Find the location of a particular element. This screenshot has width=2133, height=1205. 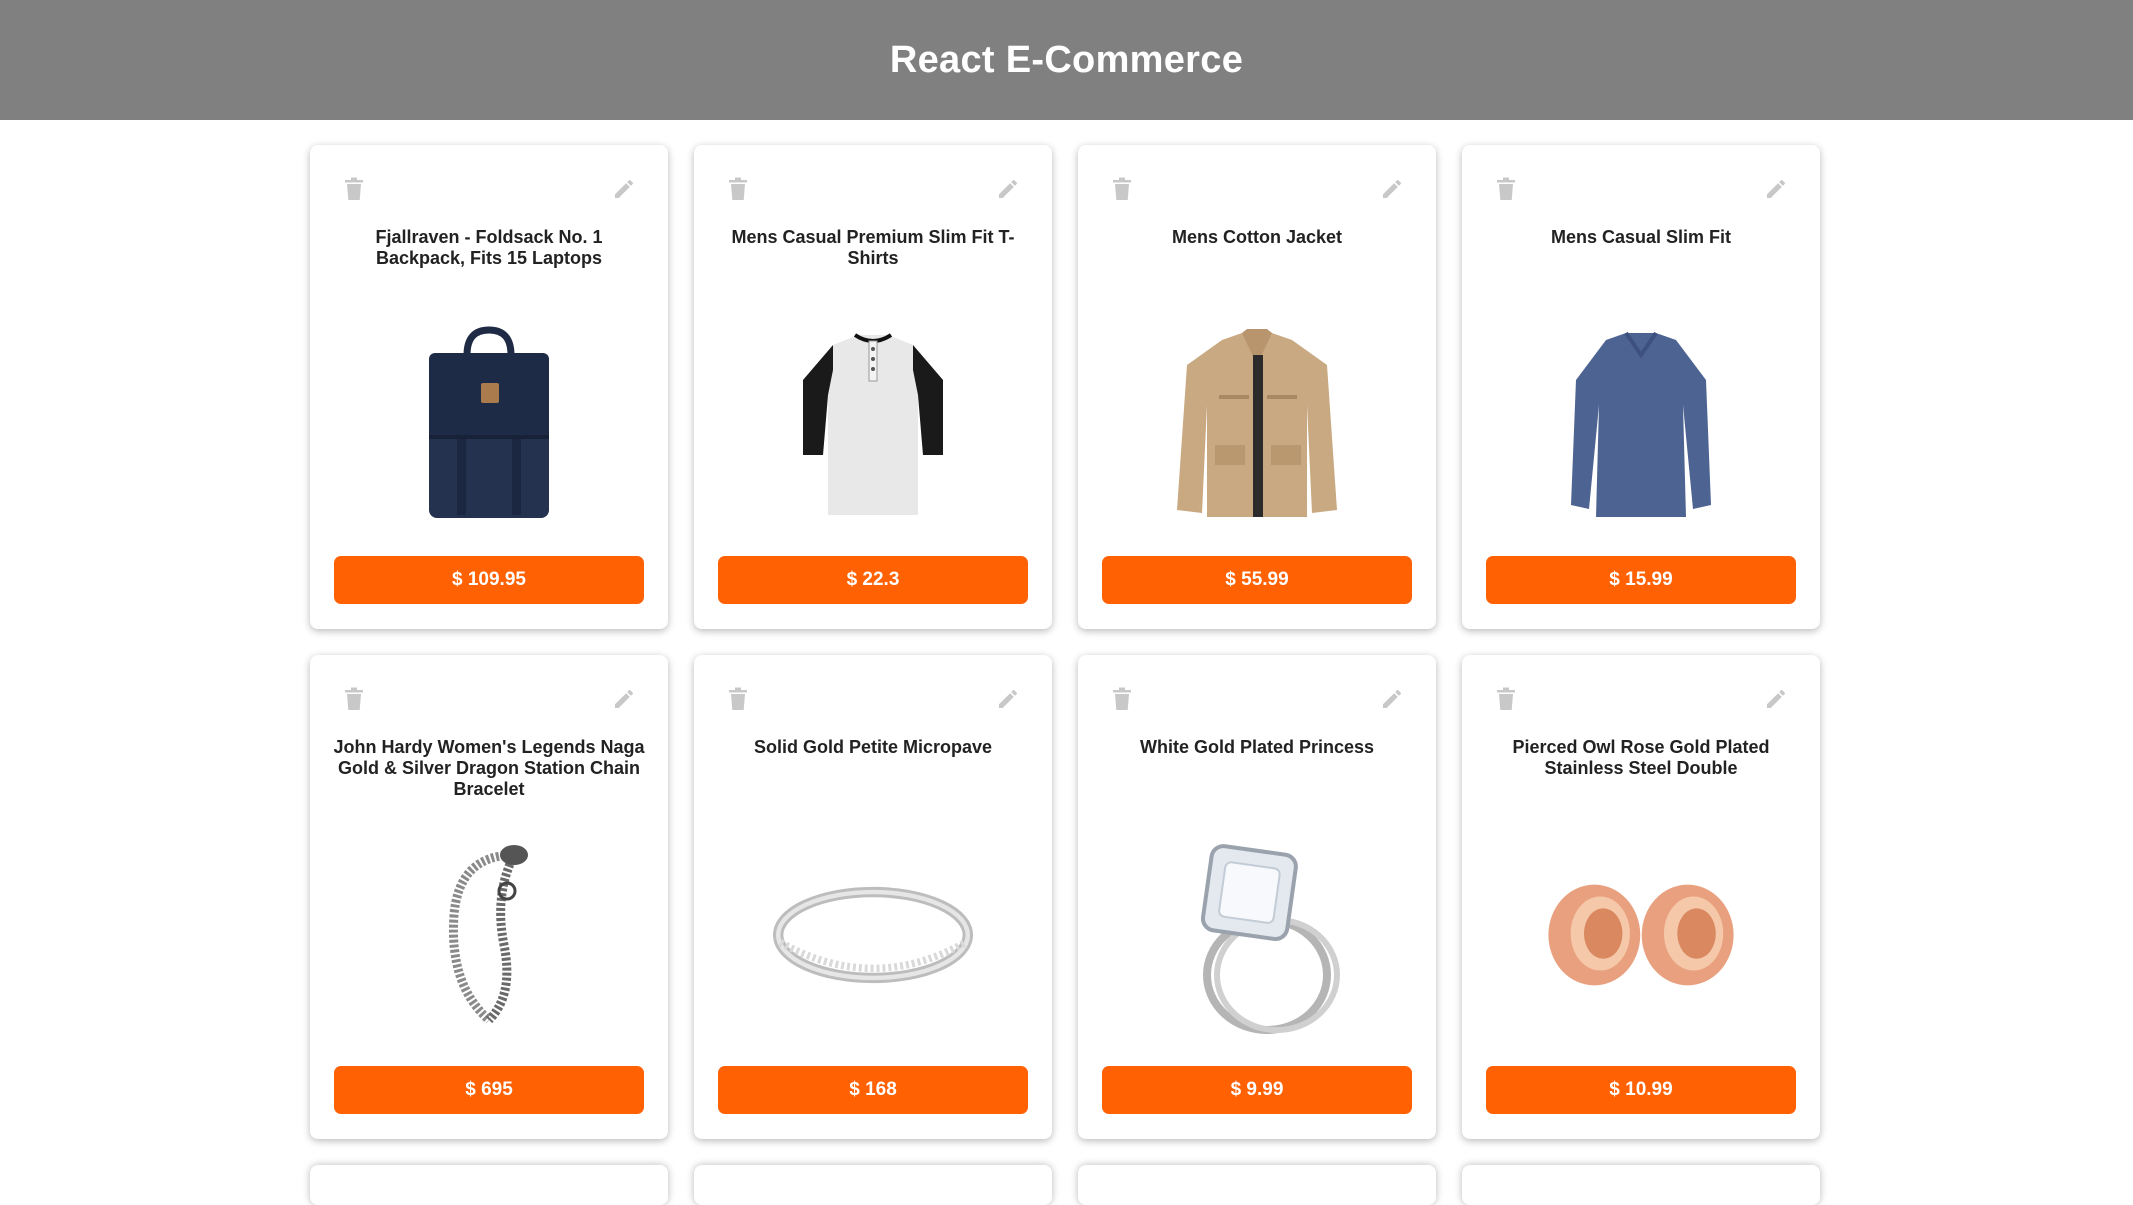

product-title: Mens Casual Premium Slim Fit T-Shirts is located at coordinates (873, 247).